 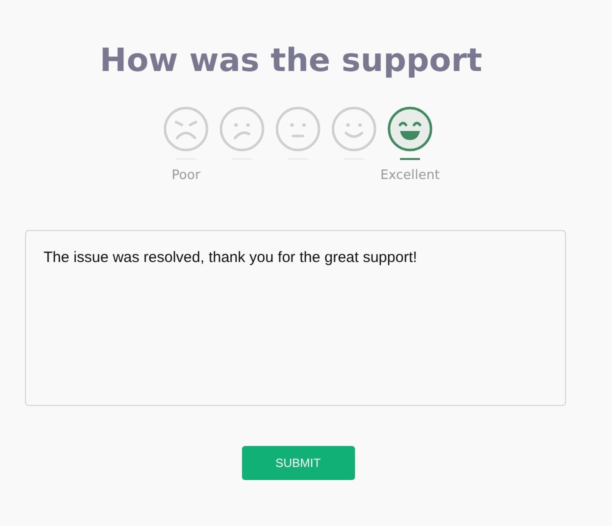 I want to click on grin-face-icon, so click(x=410, y=129).